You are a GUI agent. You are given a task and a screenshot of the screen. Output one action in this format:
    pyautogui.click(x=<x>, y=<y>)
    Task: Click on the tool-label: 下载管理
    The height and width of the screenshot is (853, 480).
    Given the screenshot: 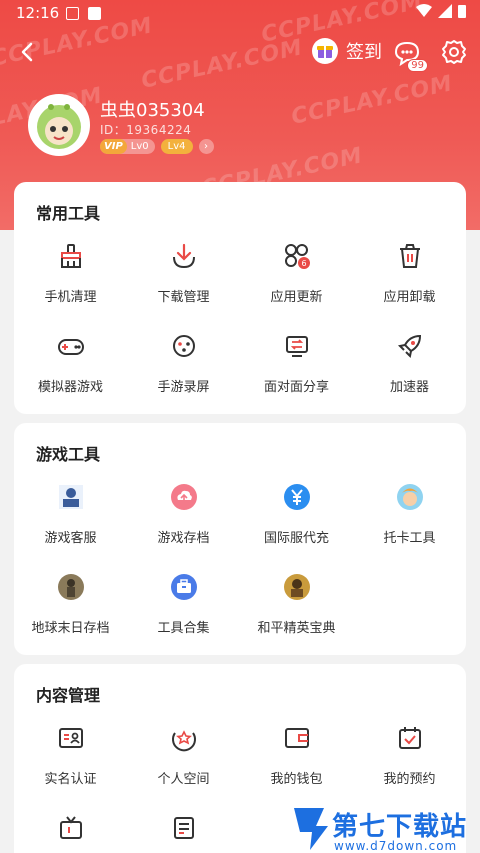 What is the action you would take?
    pyautogui.click(x=183, y=297)
    